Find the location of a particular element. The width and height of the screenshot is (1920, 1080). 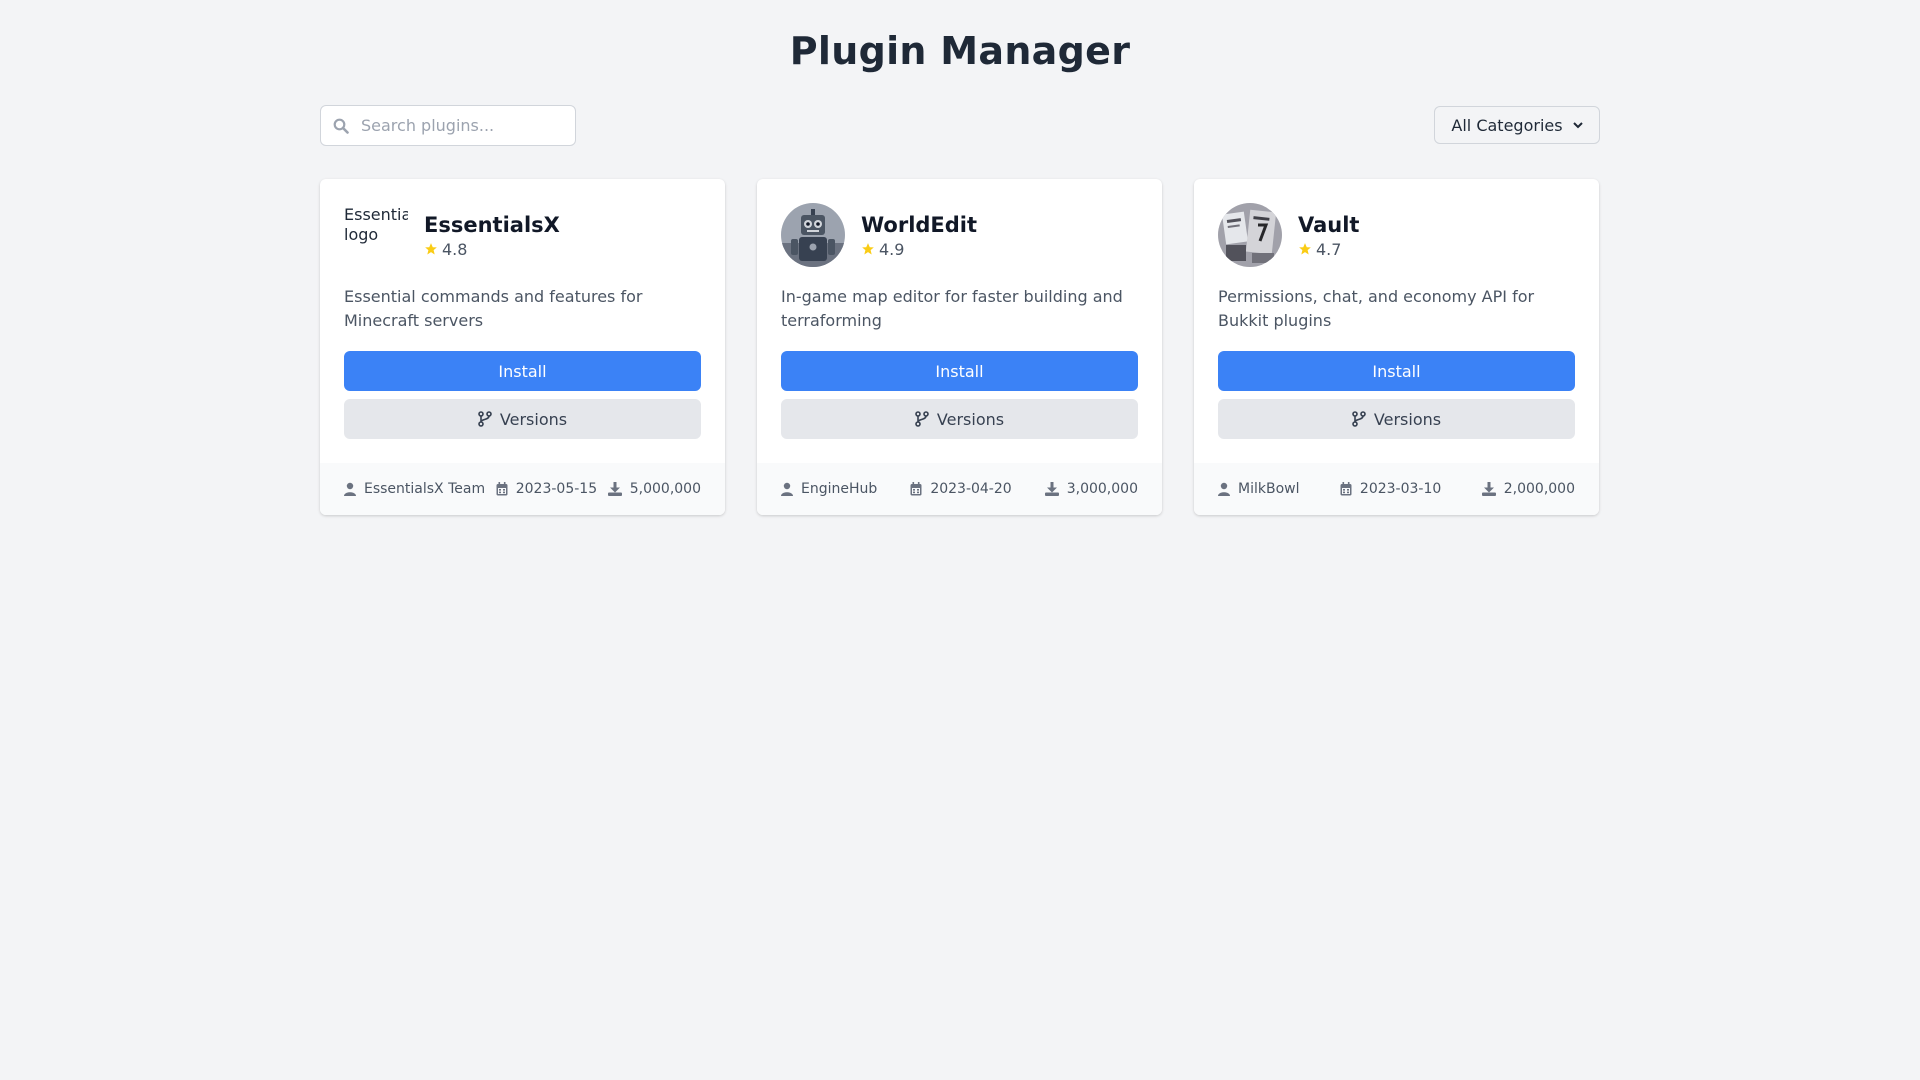

plugin-card-footer: EssentialsX Team 2023-05-15 5,000,000 is located at coordinates (522, 489).